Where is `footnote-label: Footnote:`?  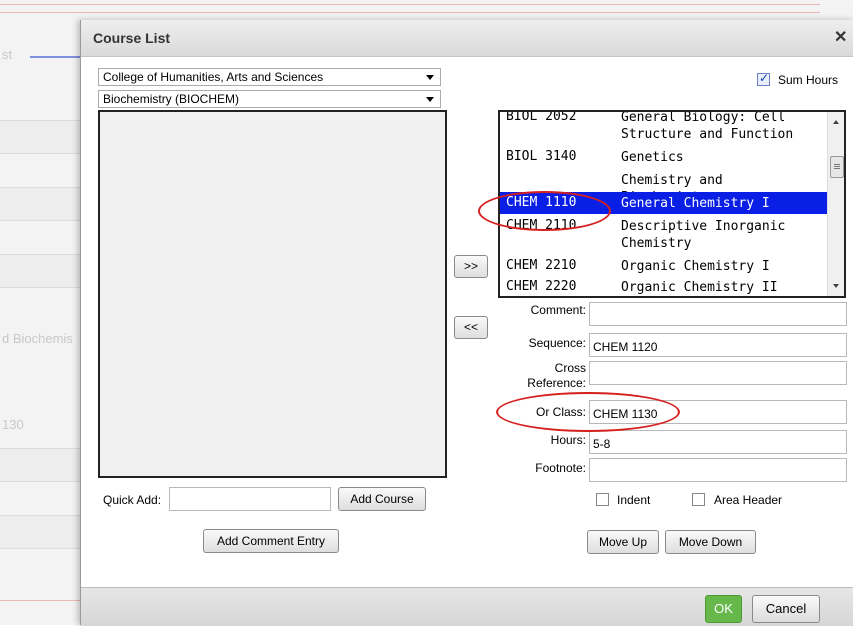 footnote-label: Footnote: is located at coordinates (560, 468).